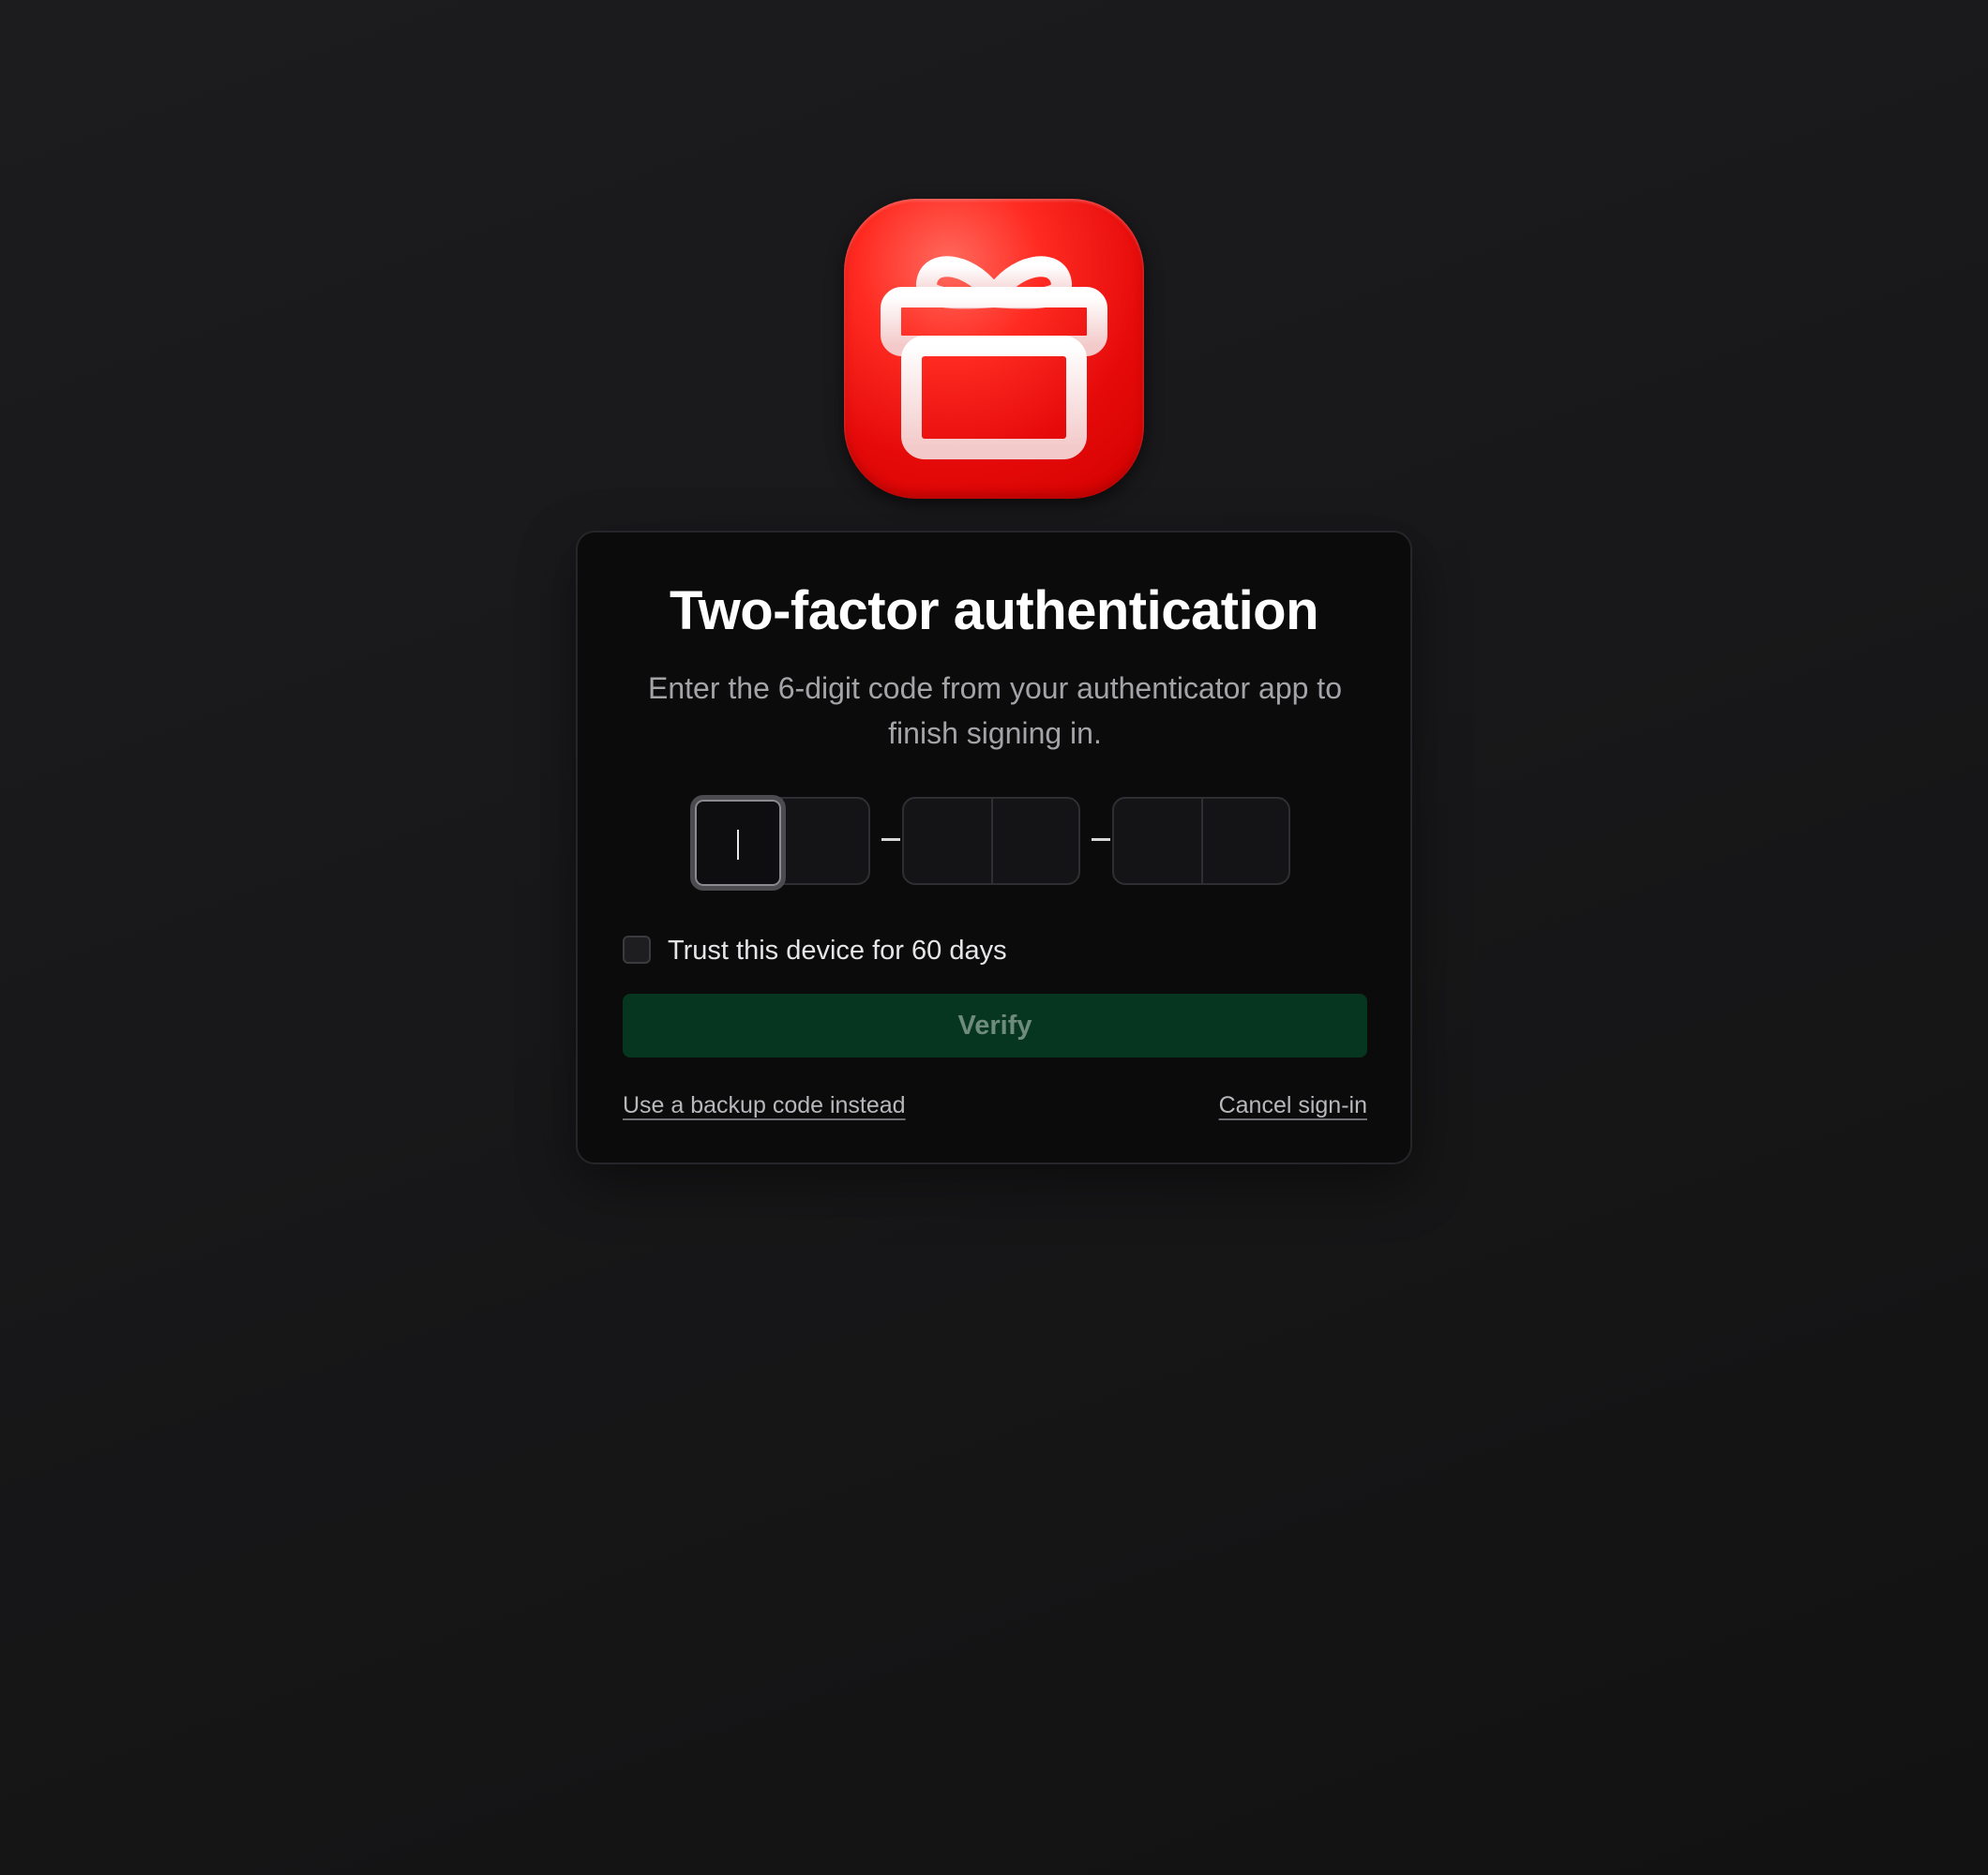 The height and width of the screenshot is (1875, 1988). I want to click on trust-device-label: Trust this device for 60 days, so click(838, 951).